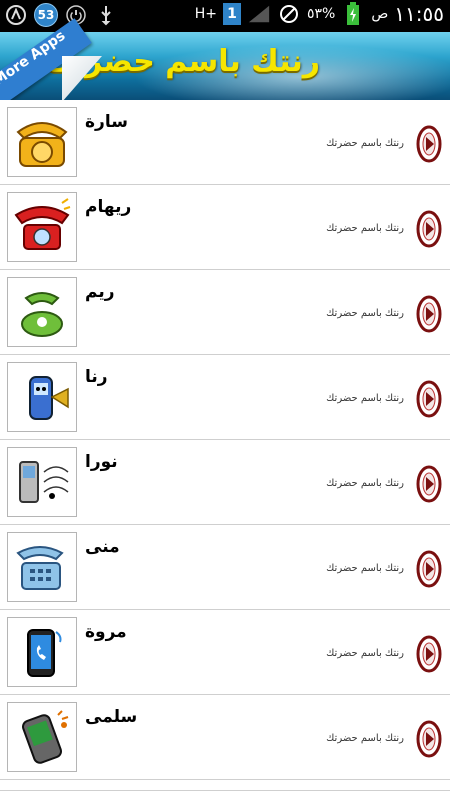 The image size is (450, 801). I want to click on mobile-trumpet-icon, so click(42, 397).